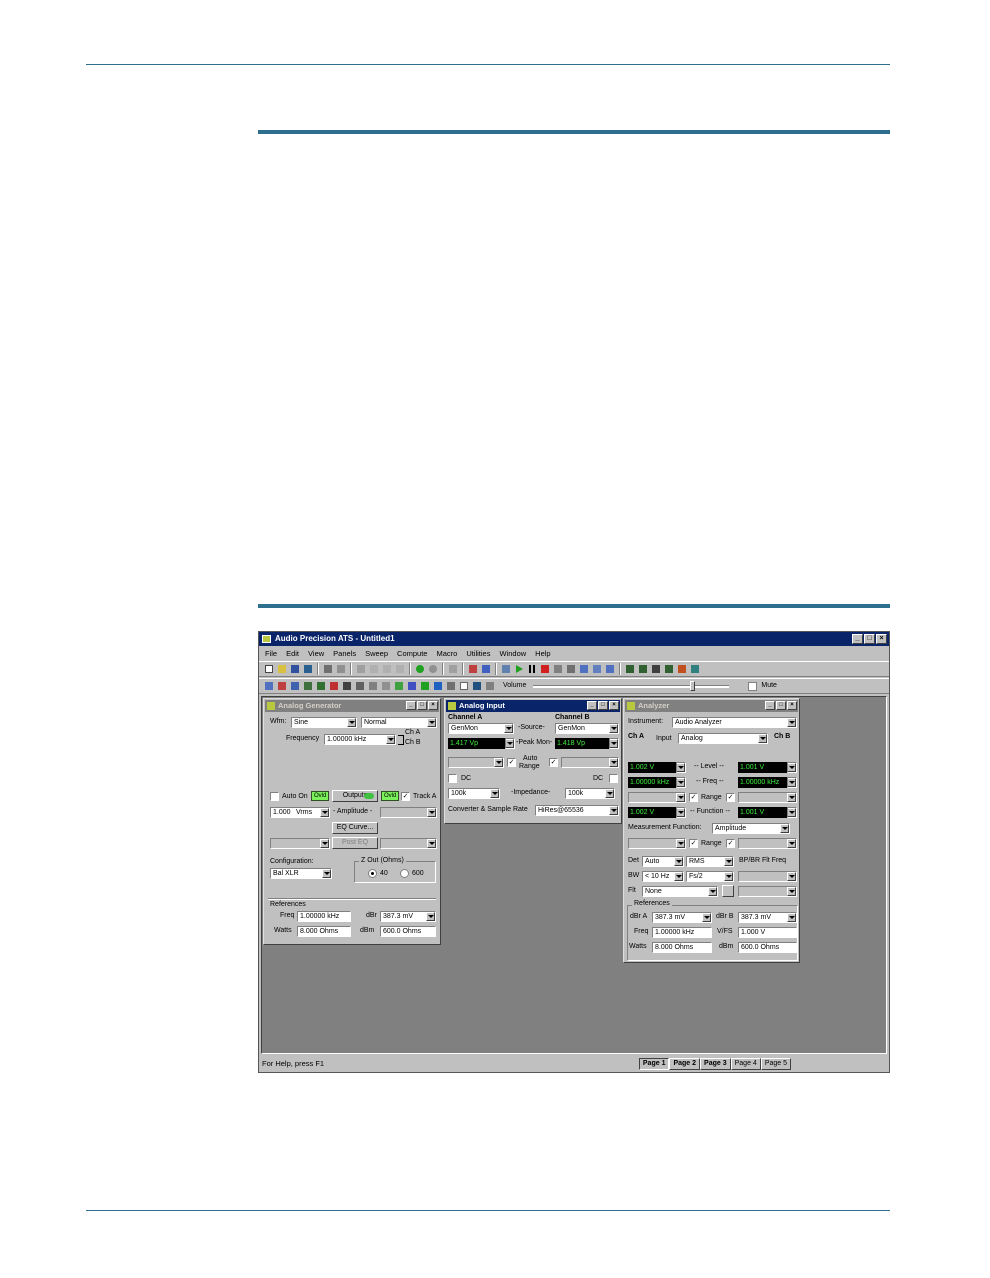  I want to click on level-a-unit-select, so click(681, 767).